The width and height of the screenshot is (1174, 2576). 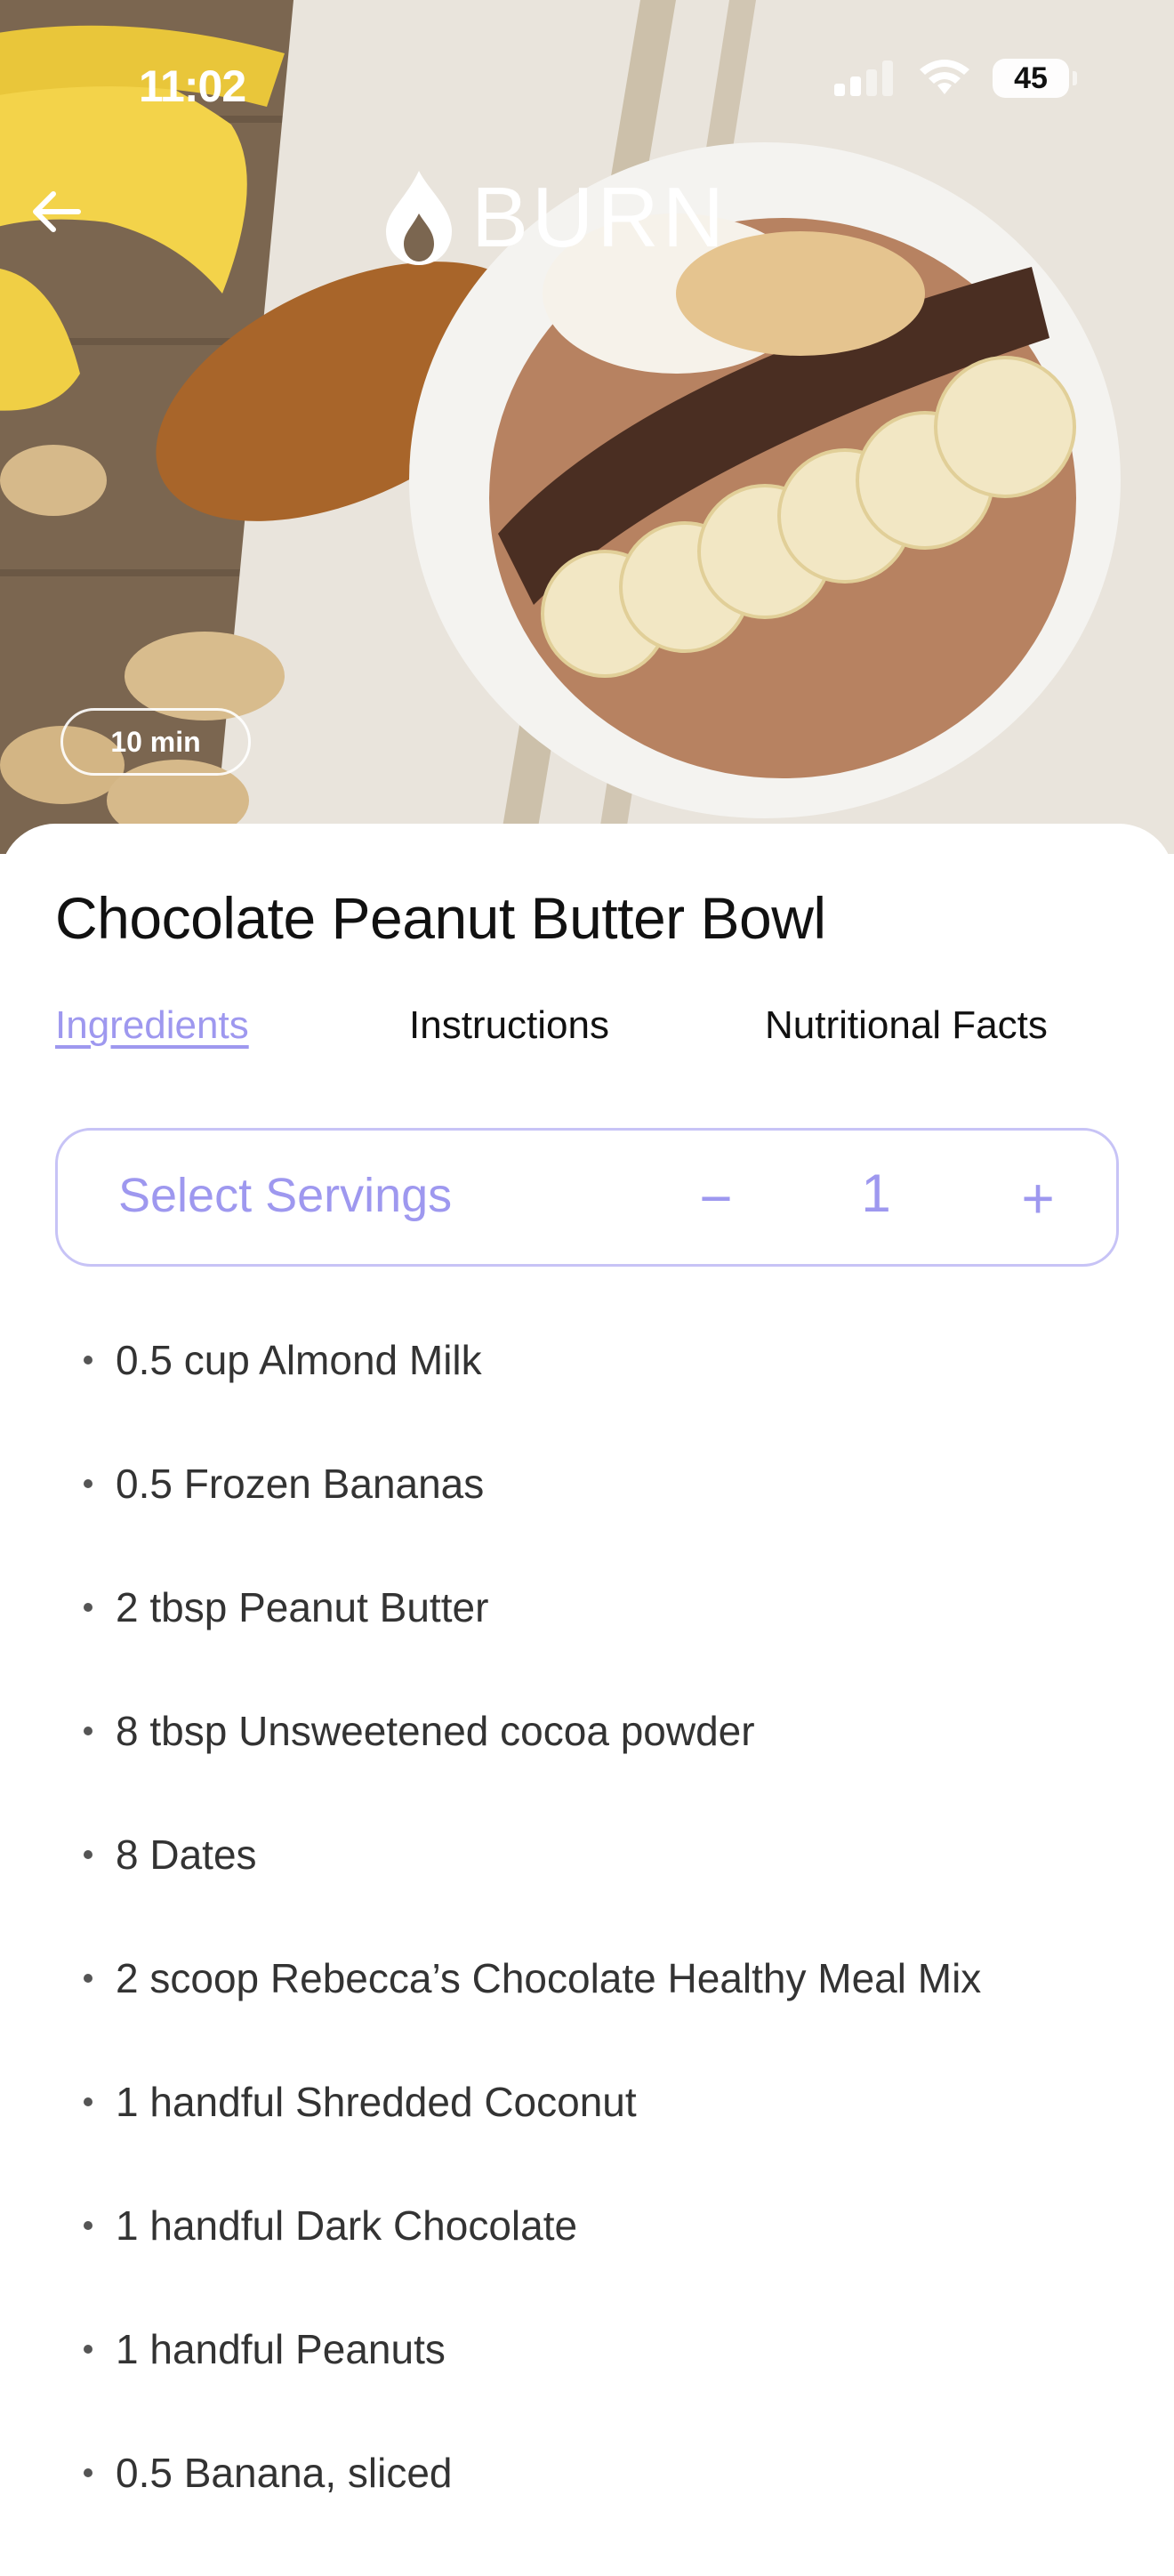 I want to click on prep-time-badge: 10 min, so click(x=155, y=742).